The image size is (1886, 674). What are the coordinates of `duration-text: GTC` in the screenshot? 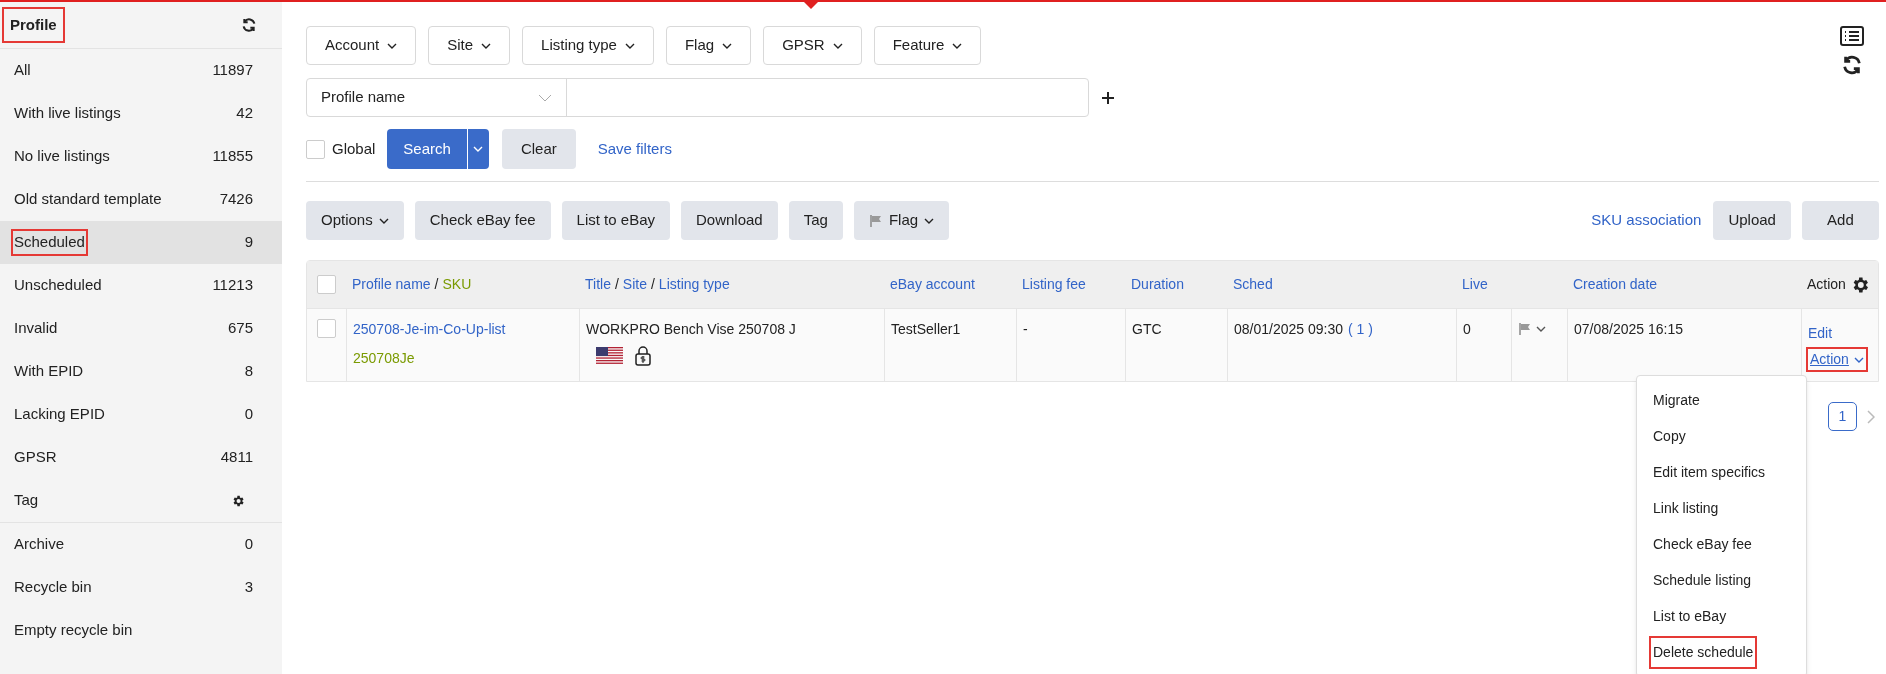 It's located at (1147, 329).